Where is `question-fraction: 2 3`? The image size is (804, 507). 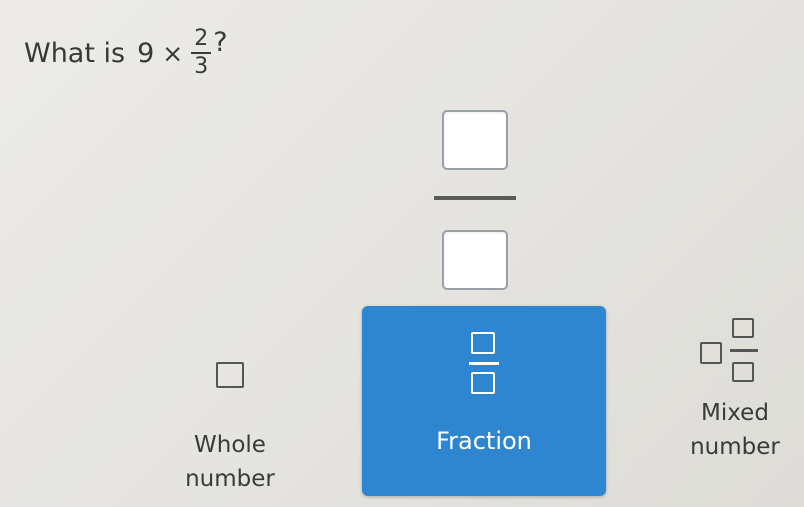 question-fraction: 2 3 is located at coordinates (201, 52).